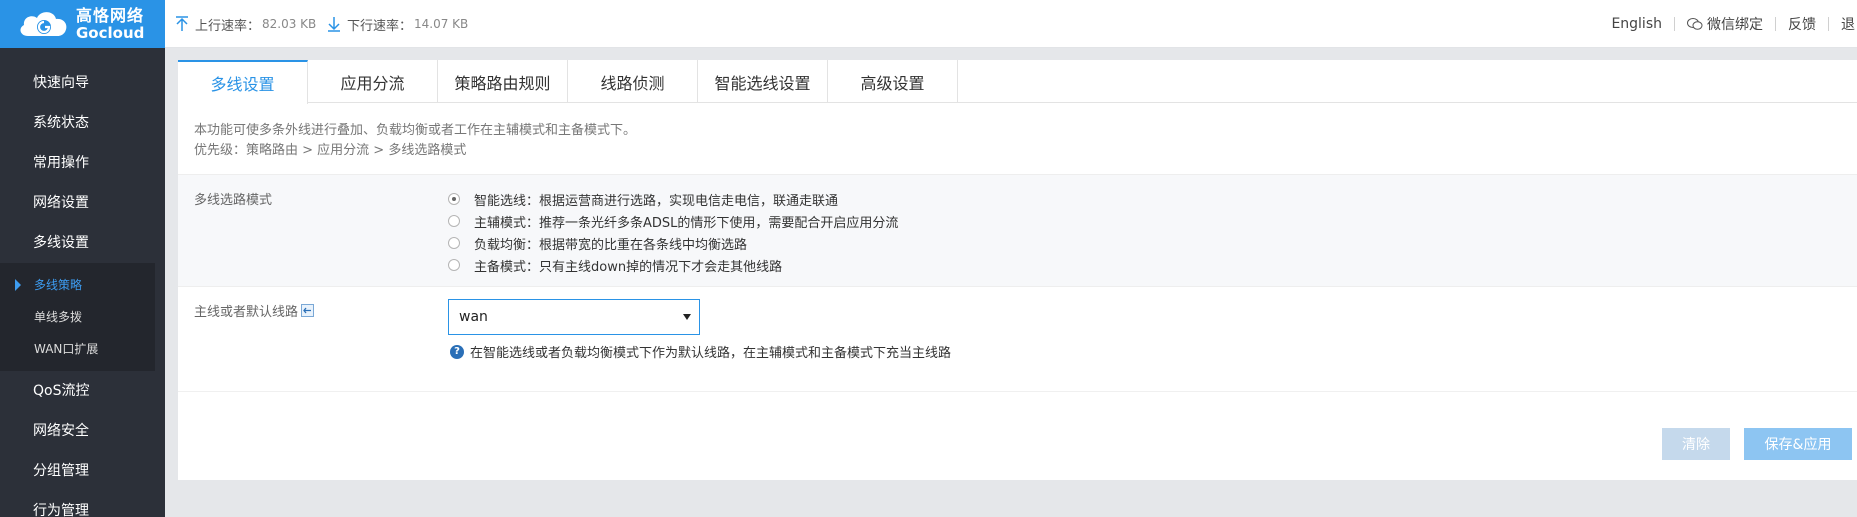  Describe the element at coordinates (1636, 24) in the screenshot. I see `language-switch-link: English` at that location.